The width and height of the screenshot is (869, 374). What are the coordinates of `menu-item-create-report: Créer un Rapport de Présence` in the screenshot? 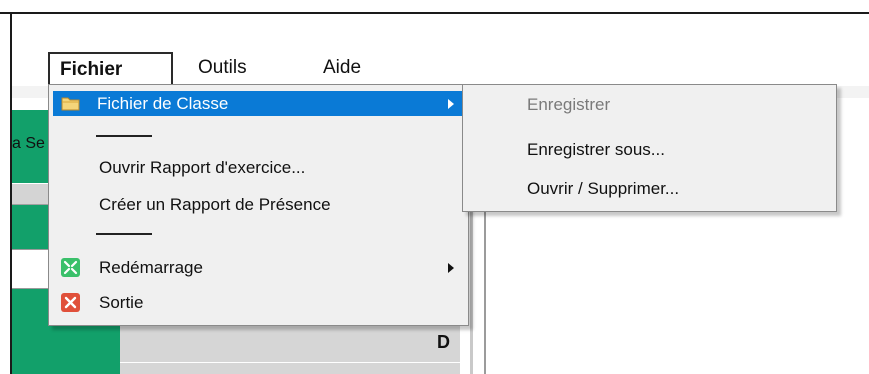 It's located at (258, 204).